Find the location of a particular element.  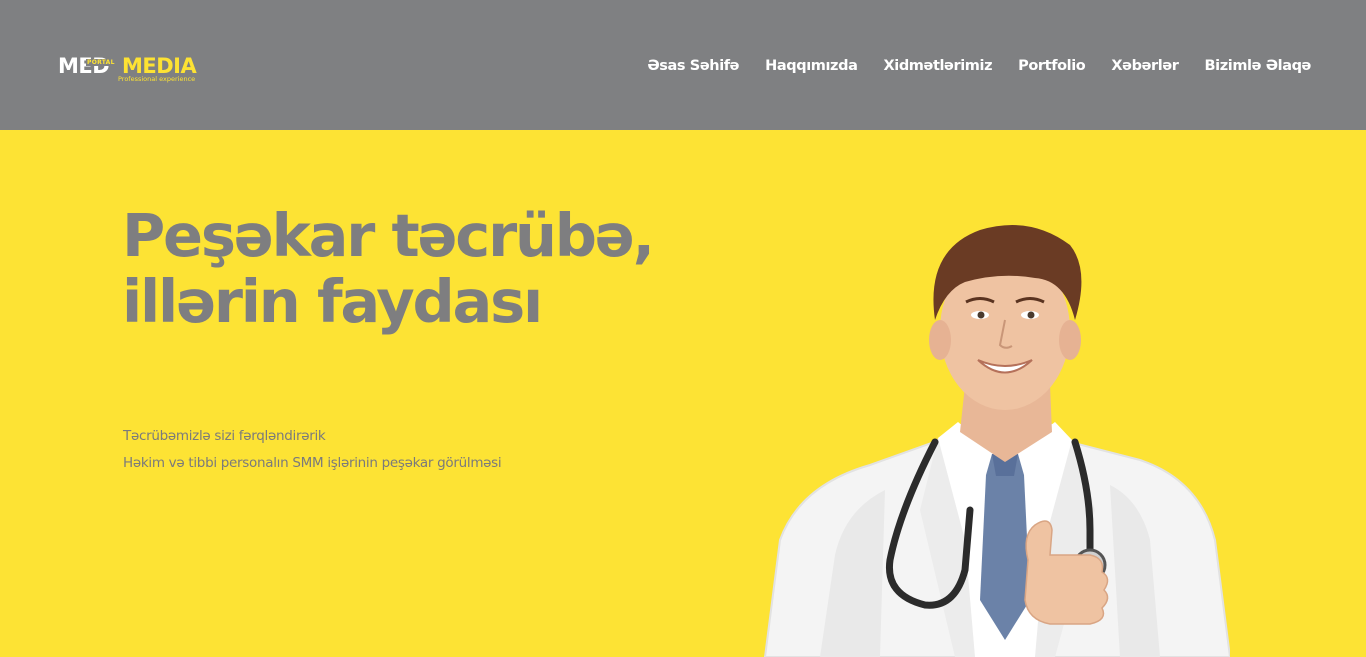

hero-headline-line-1: Peşəkar təcrübə, is located at coordinates (388, 235).